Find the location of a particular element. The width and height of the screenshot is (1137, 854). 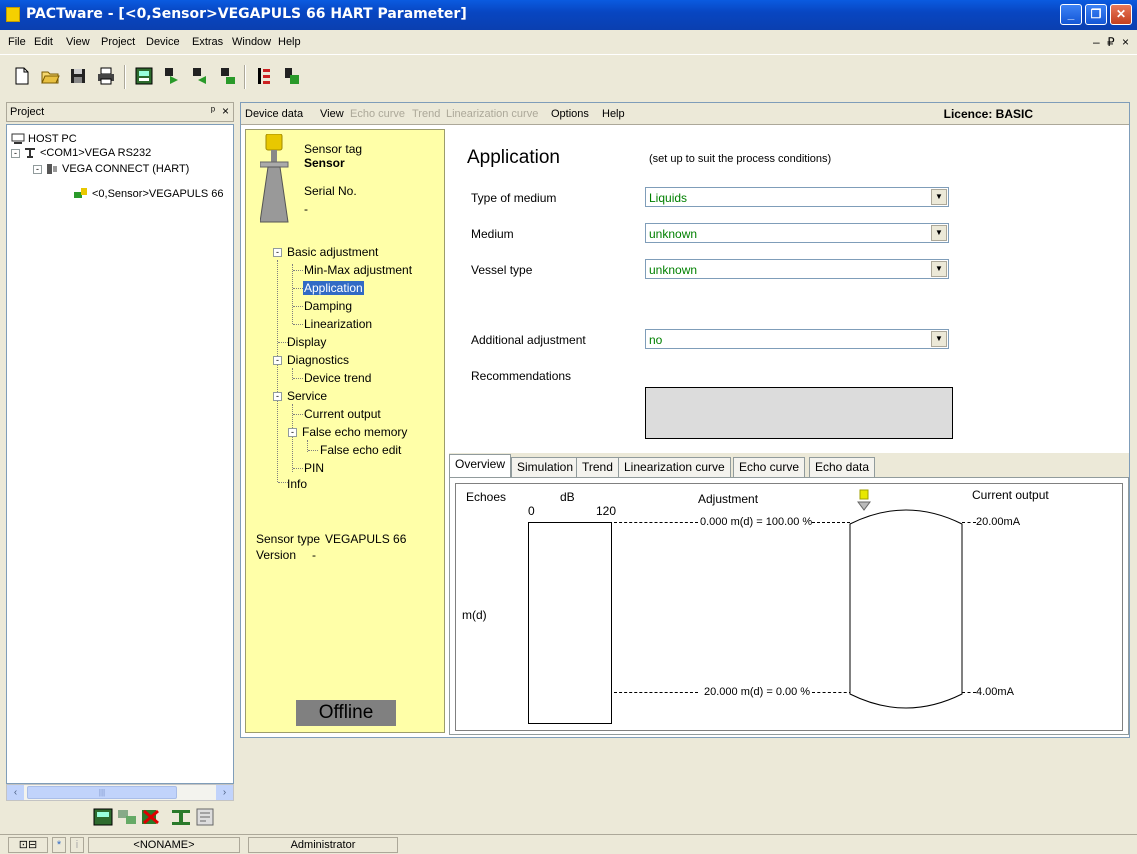

tab-trend: Trend is located at coordinates (597, 467).